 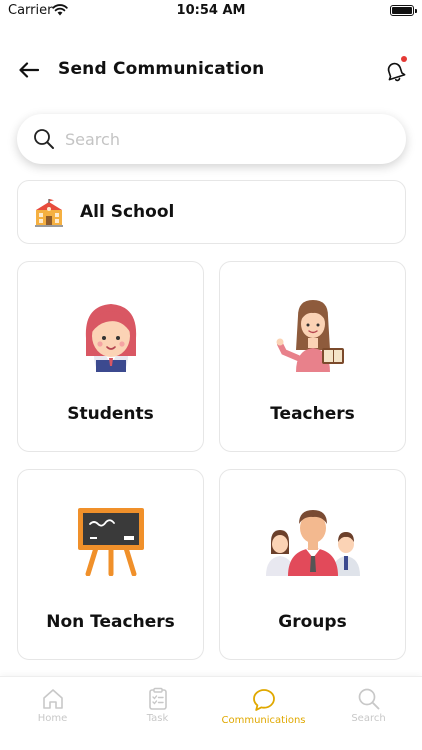 What do you see at coordinates (157, 698) in the screenshot?
I see `clipboard-icon` at bounding box center [157, 698].